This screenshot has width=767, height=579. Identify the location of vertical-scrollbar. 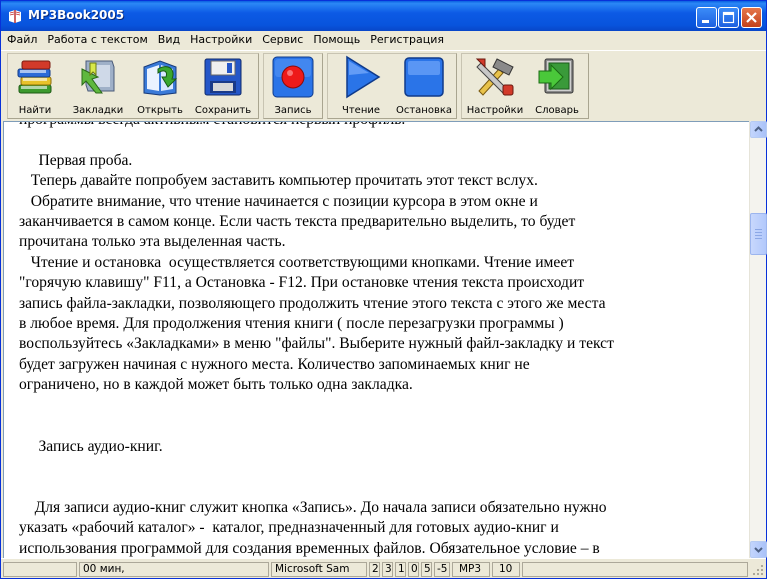
(758, 339).